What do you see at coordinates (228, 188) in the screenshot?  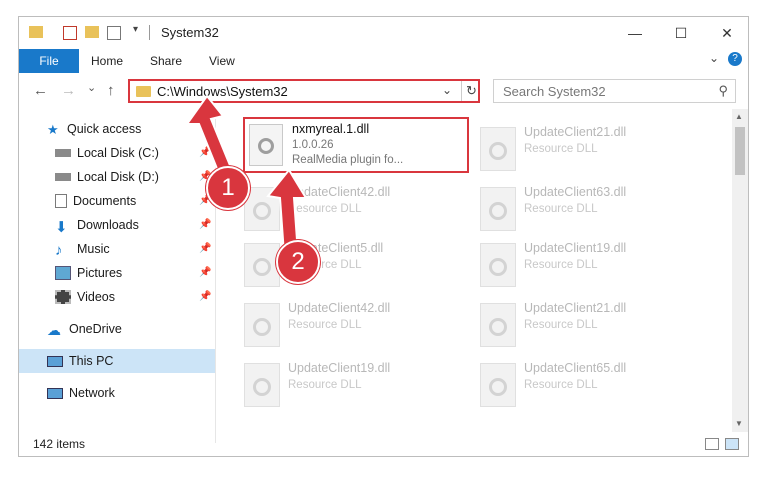 I see `annotation-badge-1: 1` at bounding box center [228, 188].